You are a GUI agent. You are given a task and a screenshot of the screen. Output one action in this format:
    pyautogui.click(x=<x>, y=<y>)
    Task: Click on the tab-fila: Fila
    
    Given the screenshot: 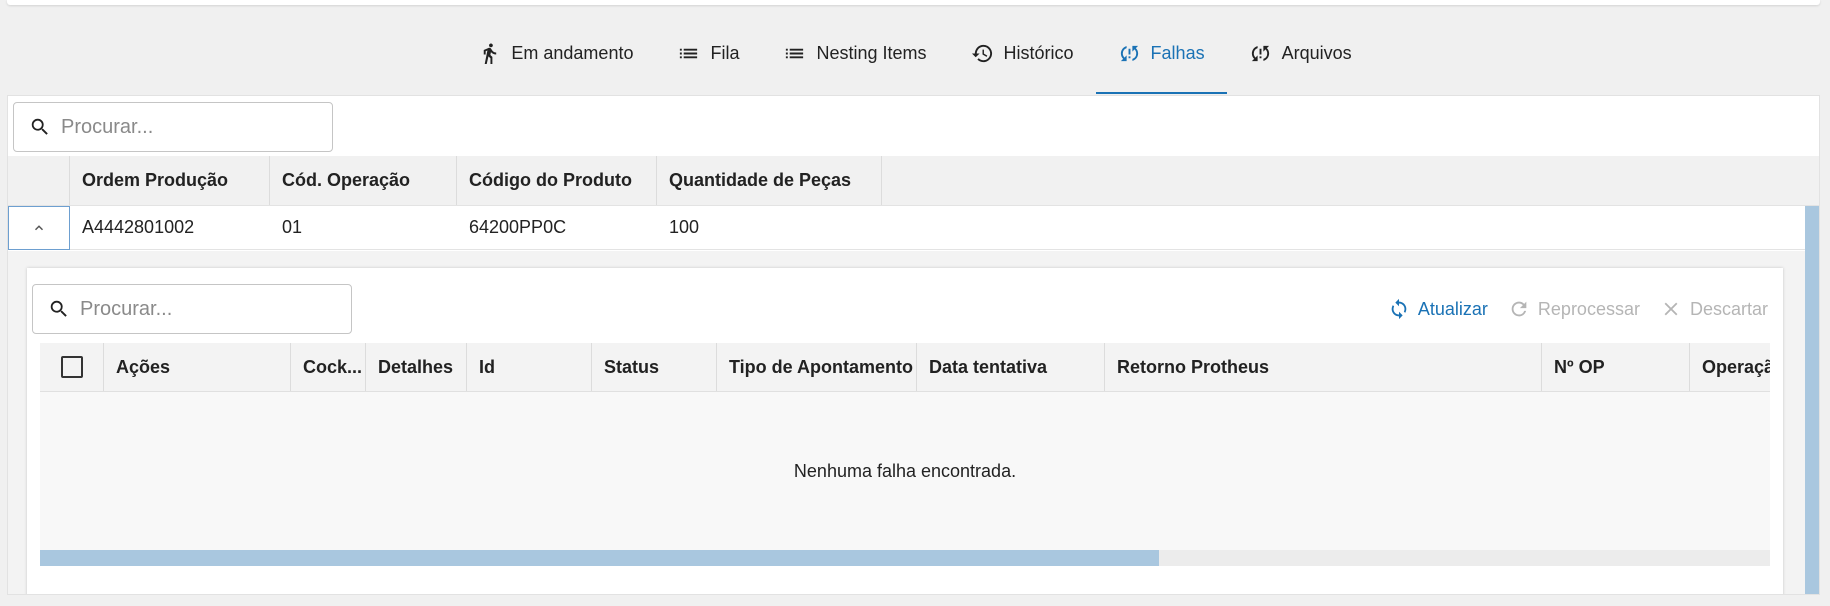 What is the action you would take?
    pyautogui.click(x=708, y=53)
    